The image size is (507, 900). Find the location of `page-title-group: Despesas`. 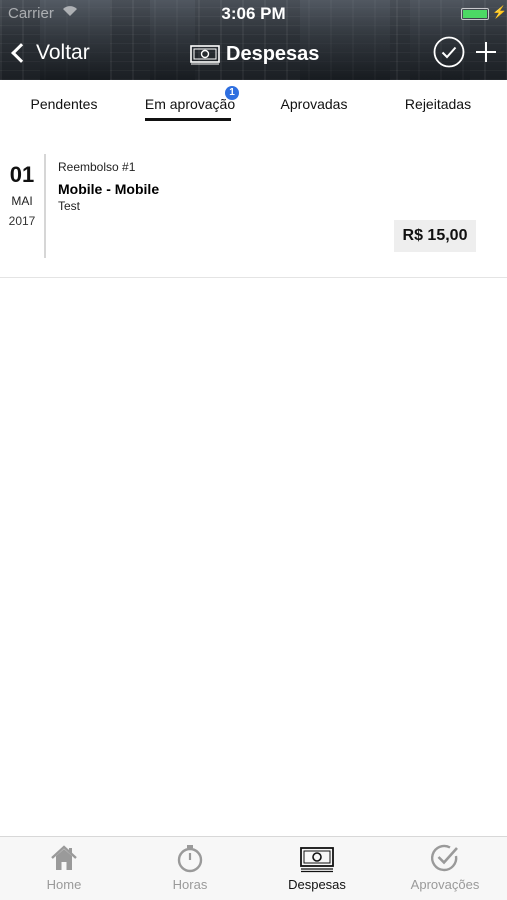

page-title-group: Despesas is located at coordinates (254, 54).